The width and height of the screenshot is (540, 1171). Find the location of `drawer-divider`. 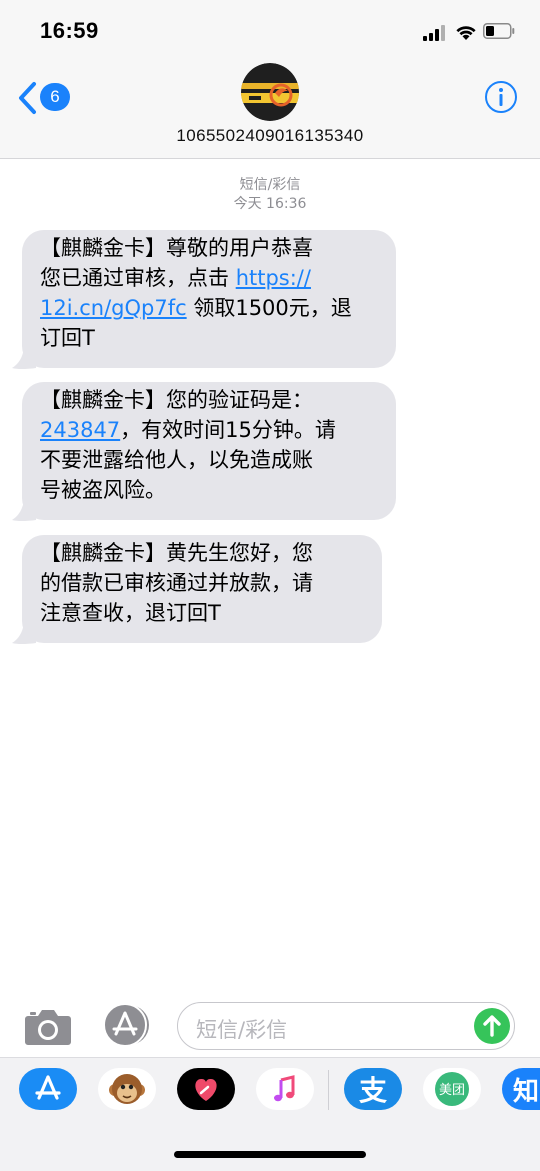

drawer-divider is located at coordinates (328, 1090).